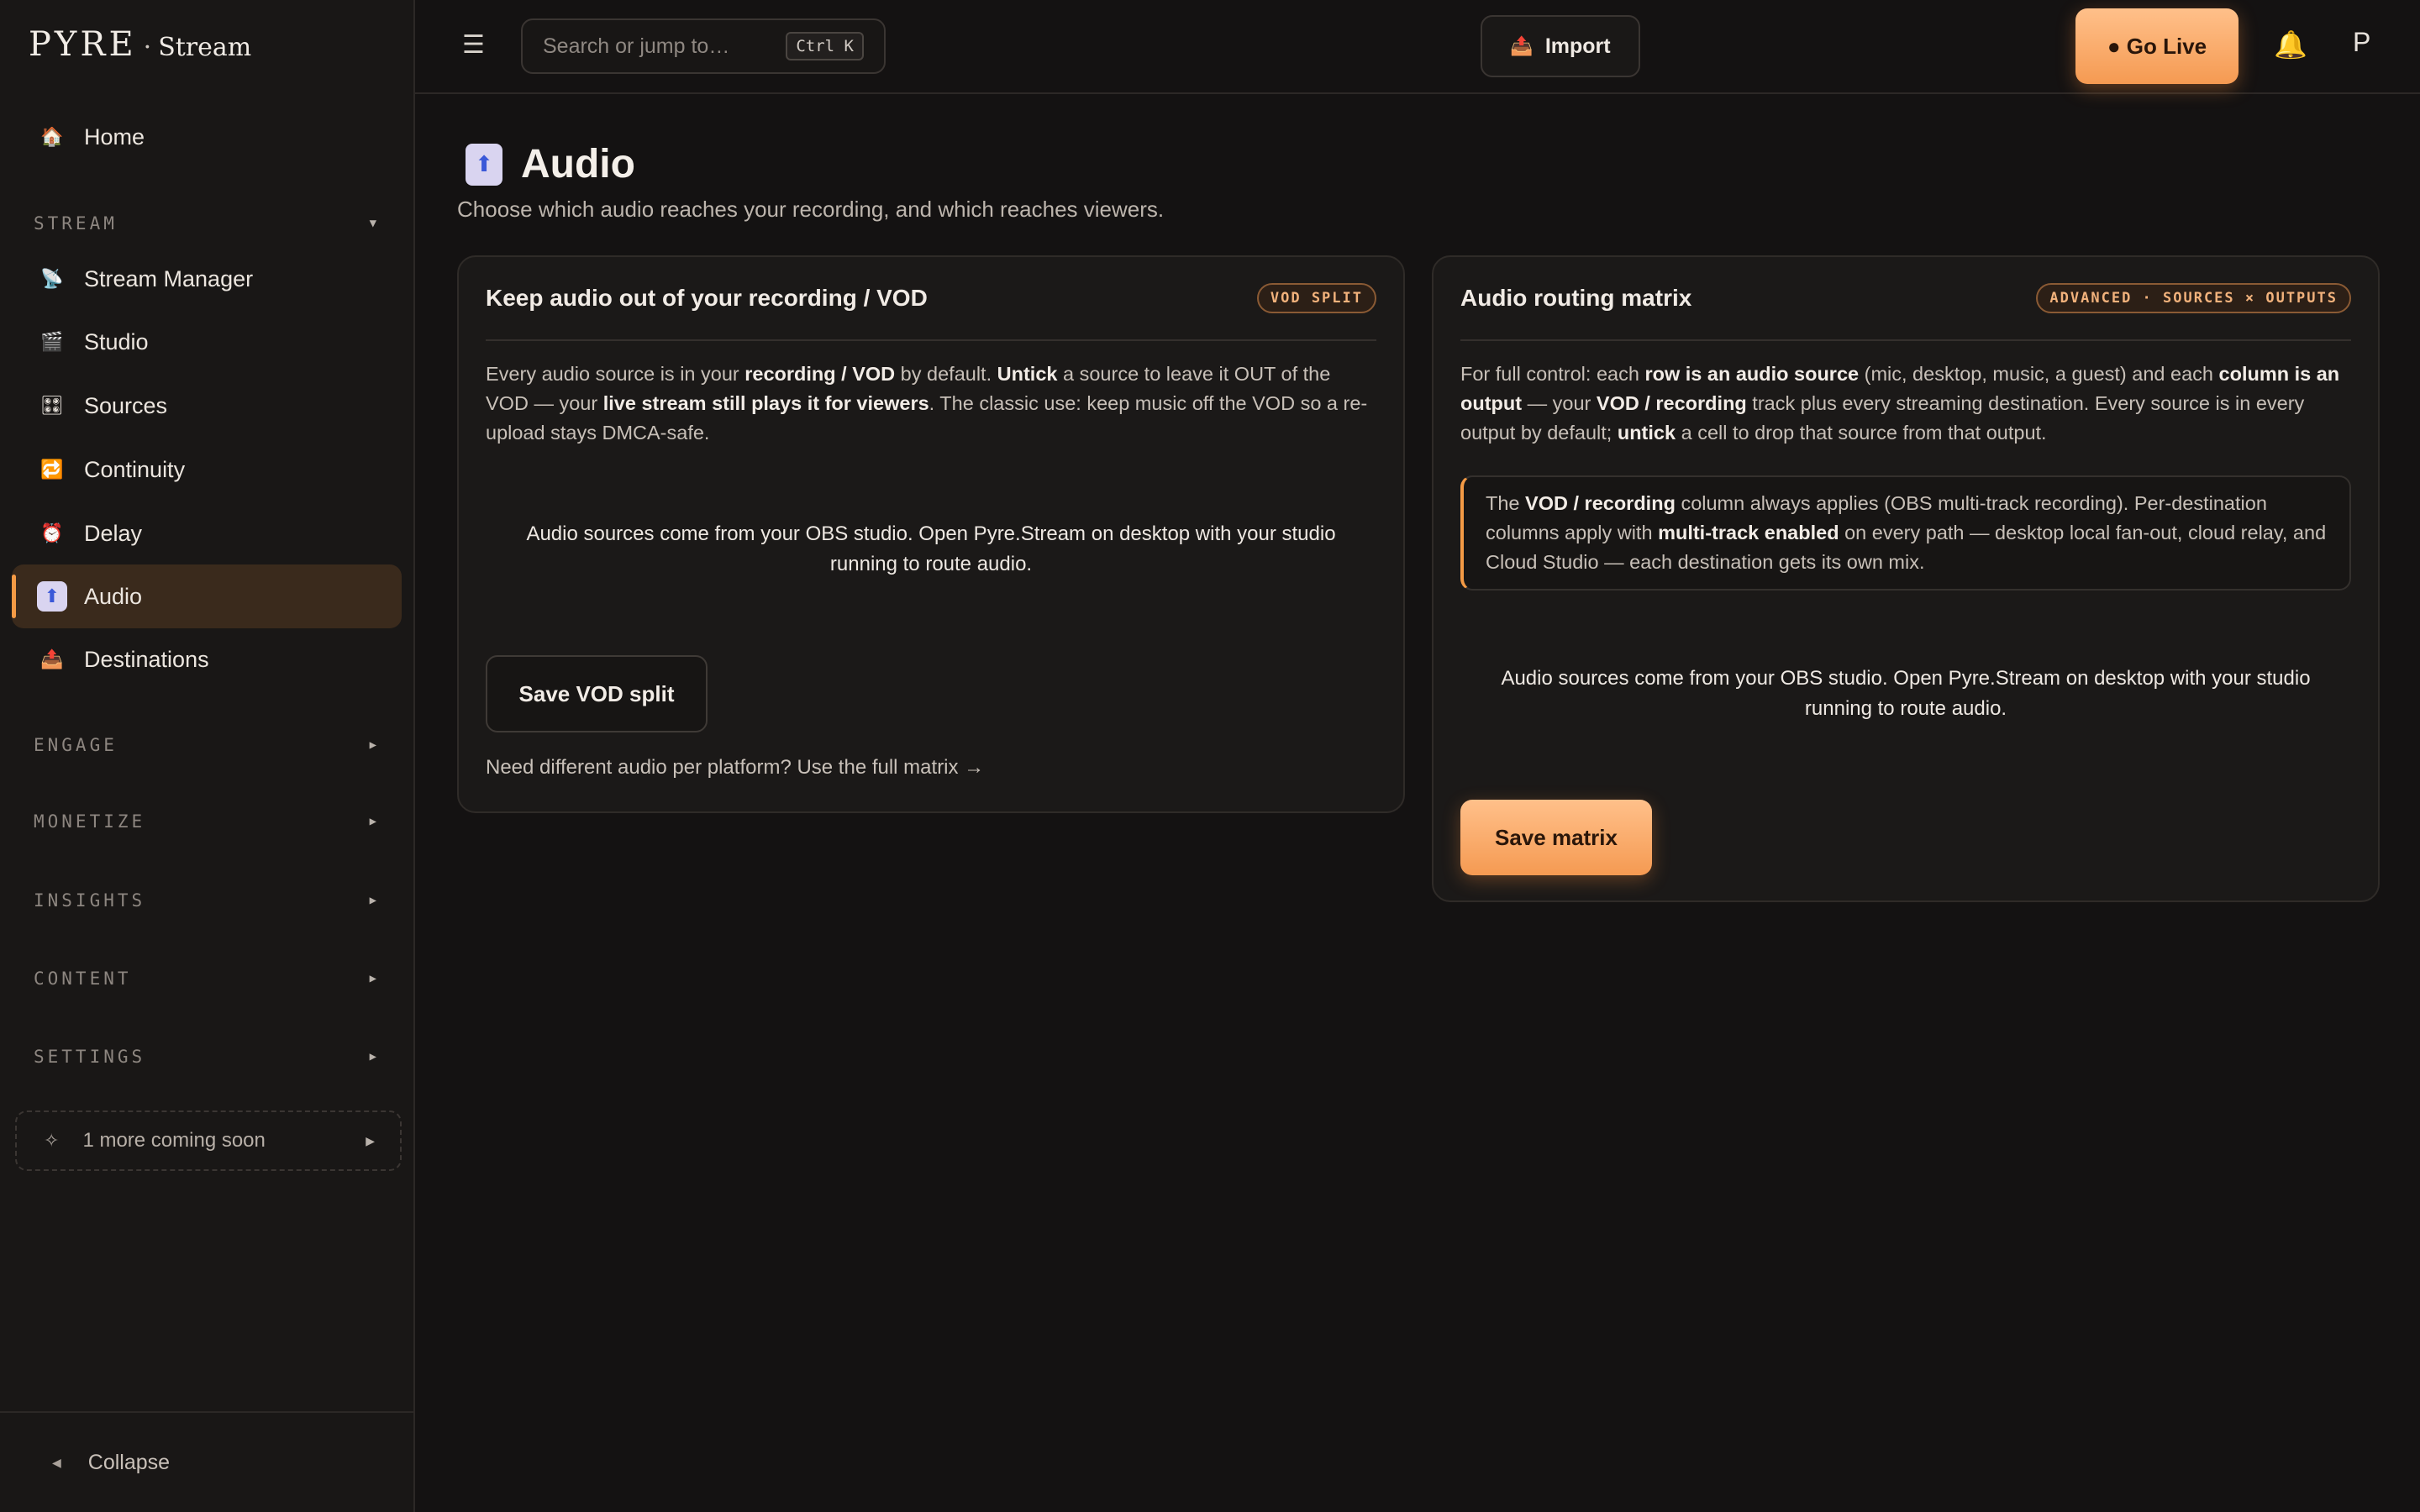 This screenshot has height=1512, width=2420. Describe the element at coordinates (2290, 44) in the screenshot. I see `bell-icon: 🔔` at that location.